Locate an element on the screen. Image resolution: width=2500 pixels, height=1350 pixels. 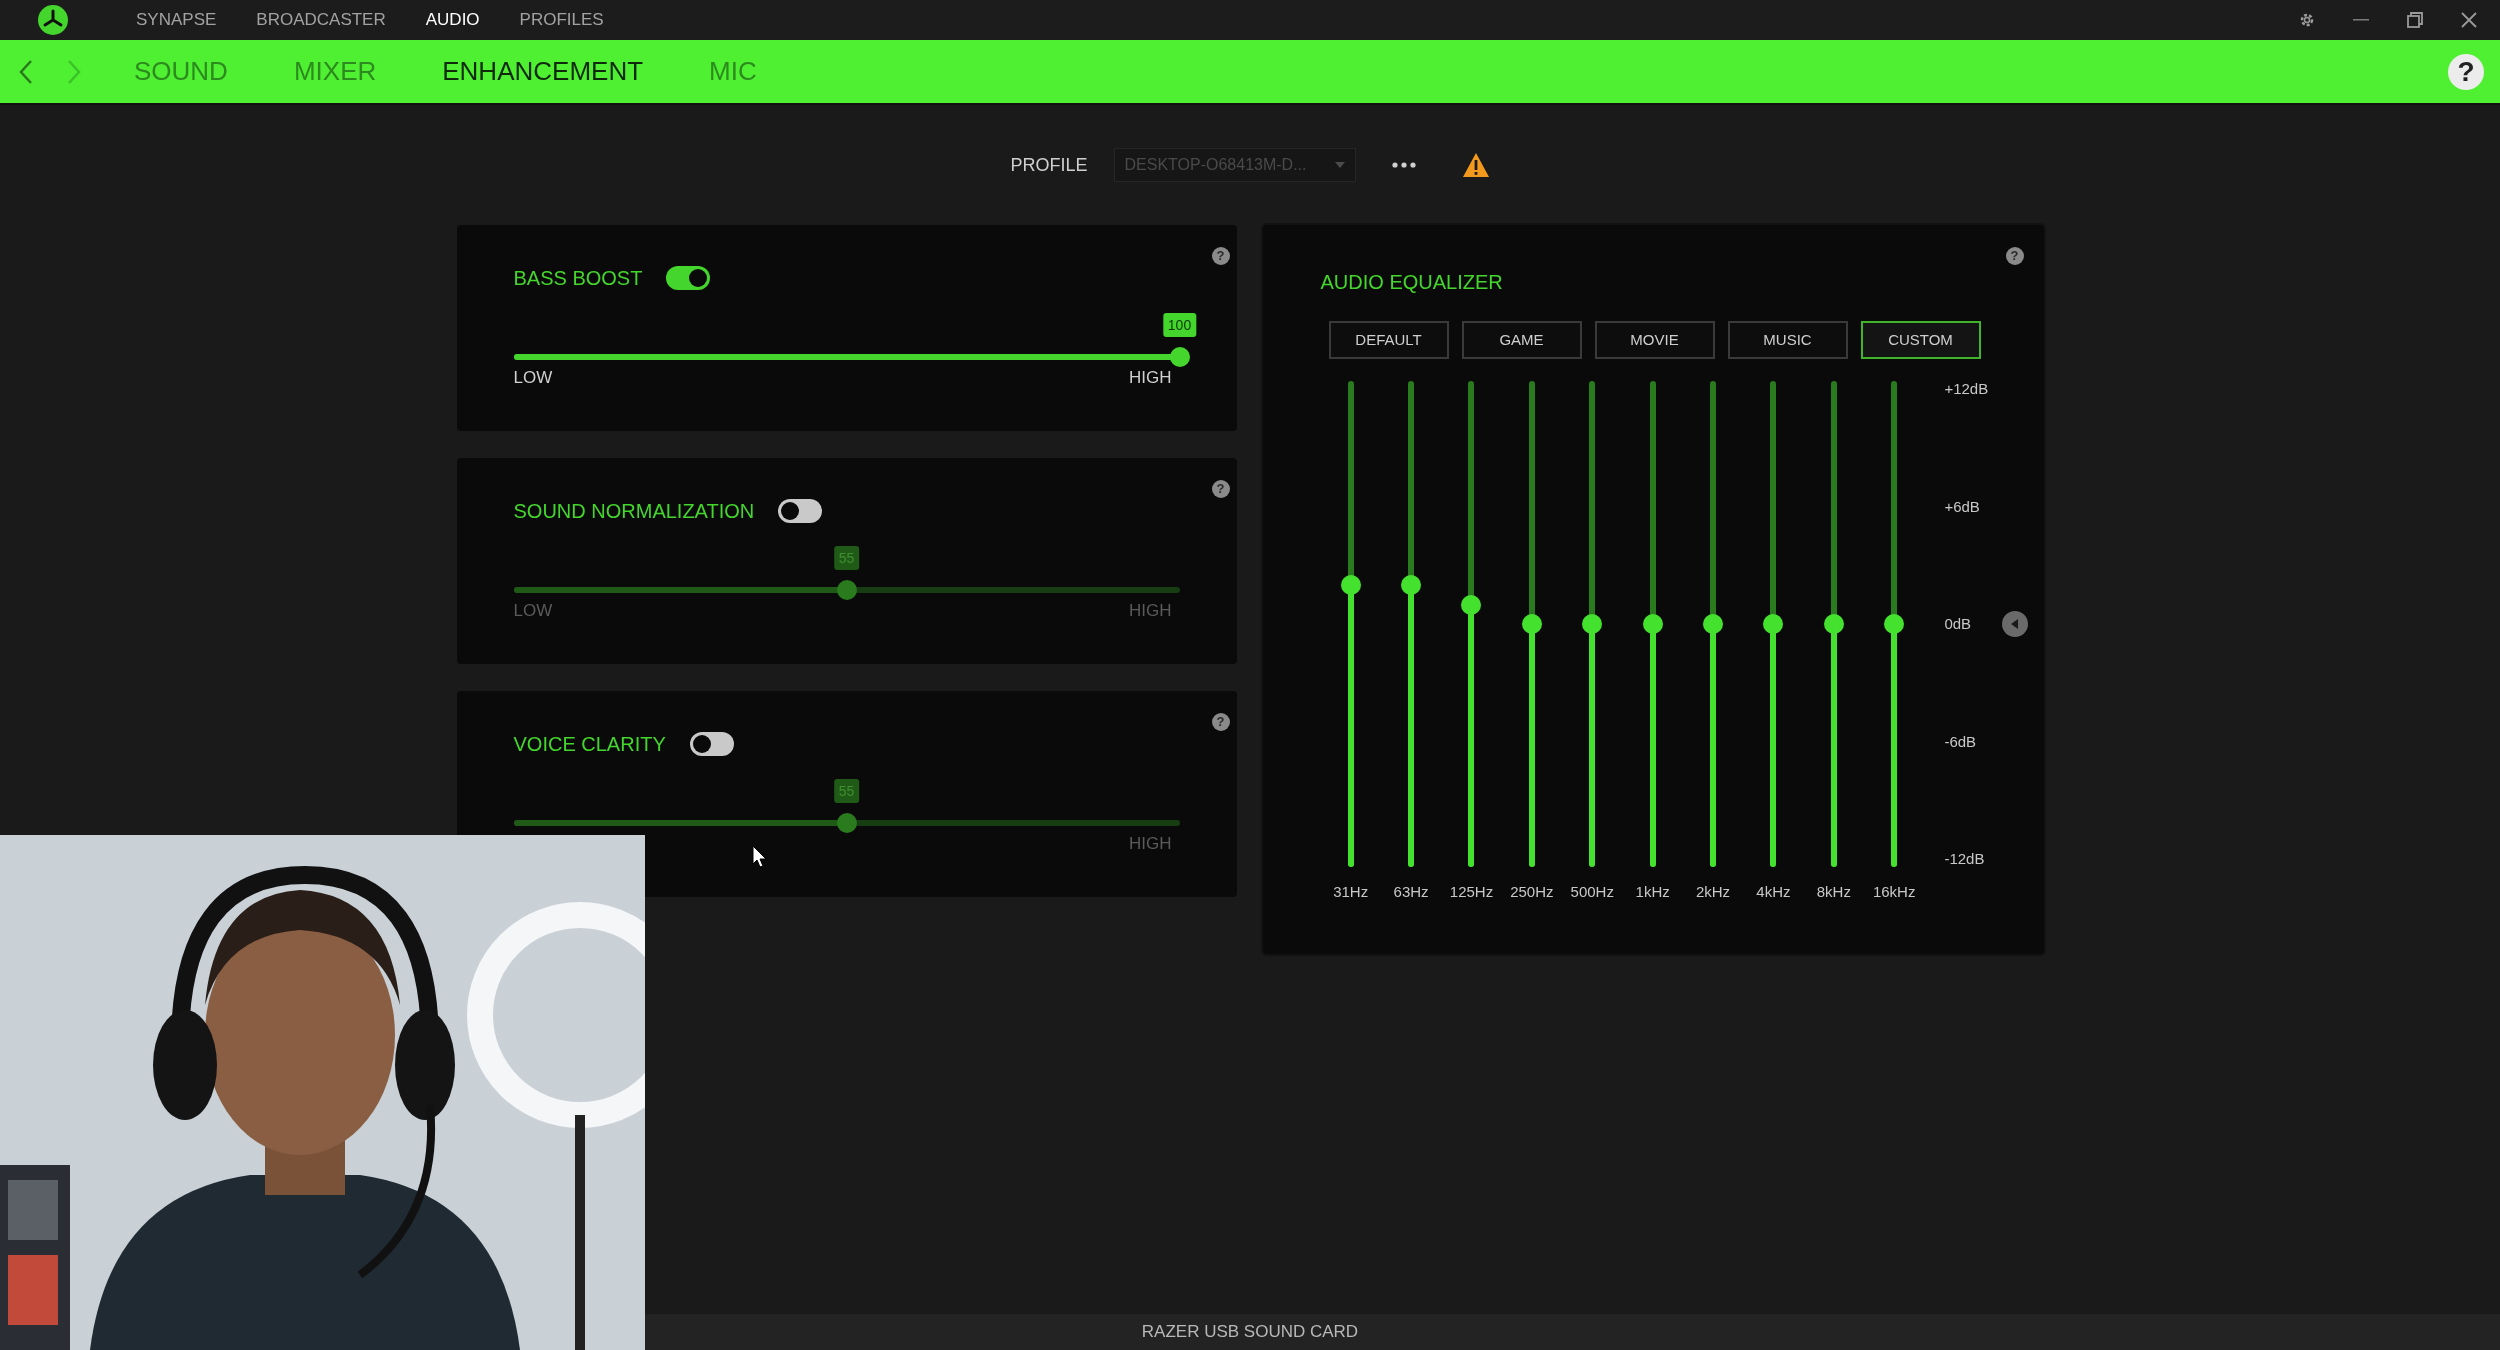
preset-button: CUSTOM is located at coordinates (1920, 340).